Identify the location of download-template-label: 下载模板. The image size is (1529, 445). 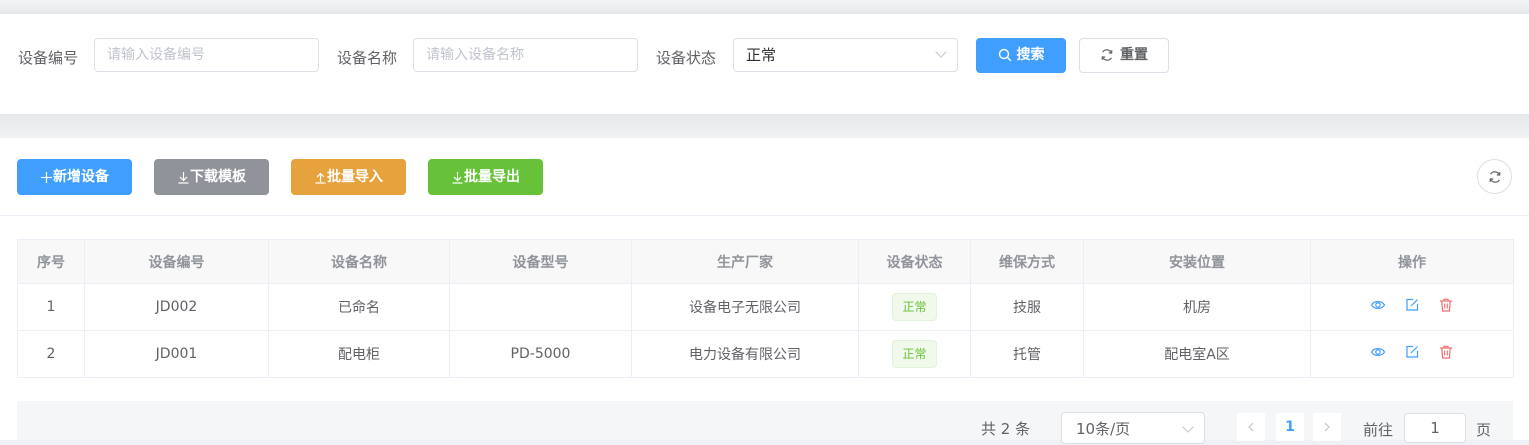
(218, 177).